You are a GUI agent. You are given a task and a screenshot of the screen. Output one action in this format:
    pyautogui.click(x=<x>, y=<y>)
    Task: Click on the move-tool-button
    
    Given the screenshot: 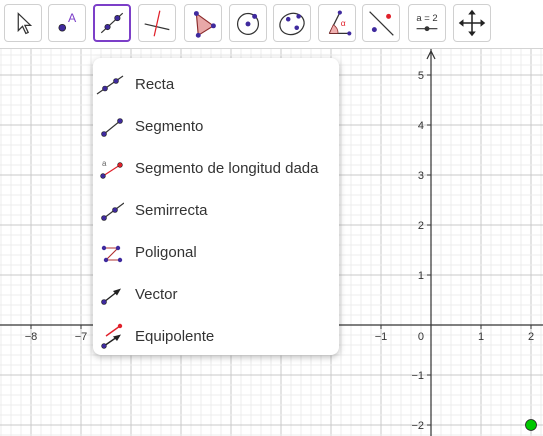 What is the action you would take?
    pyautogui.click(x=23, y=23)
    